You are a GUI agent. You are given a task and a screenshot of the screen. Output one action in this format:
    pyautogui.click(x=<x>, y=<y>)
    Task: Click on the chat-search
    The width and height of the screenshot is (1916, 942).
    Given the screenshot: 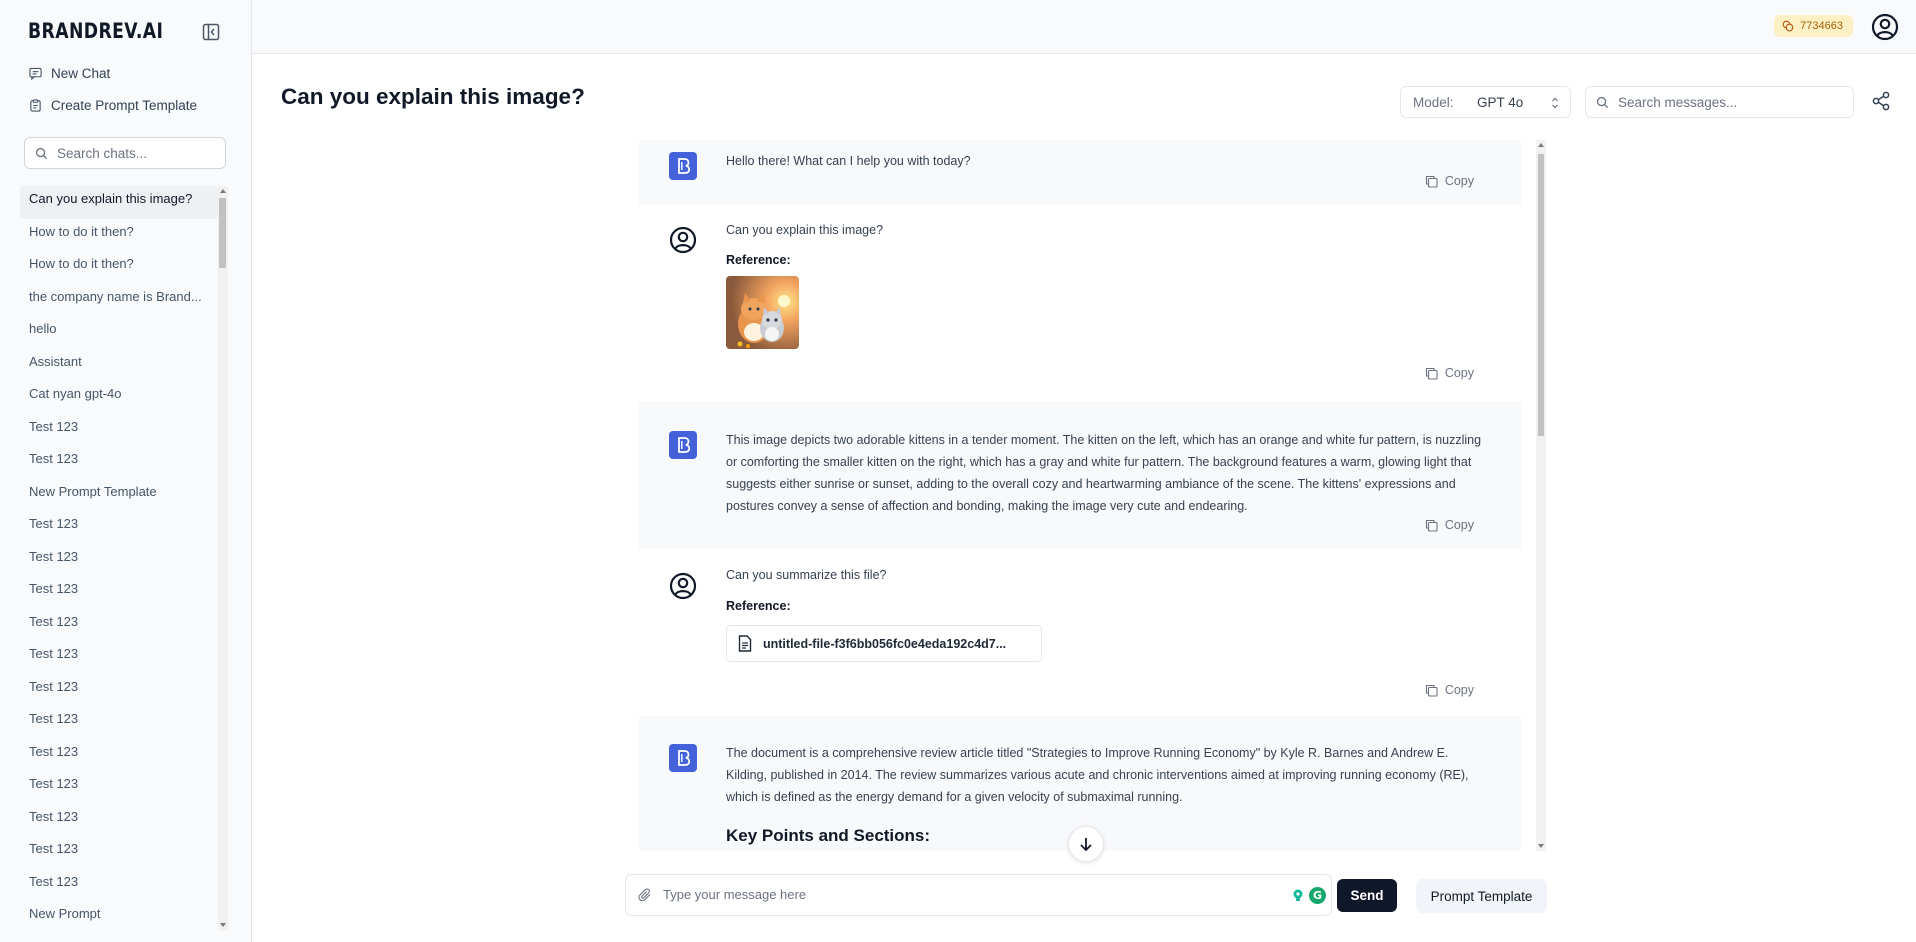 What is the action you would take?
    pyautogui.click(x=125, y=153)
    